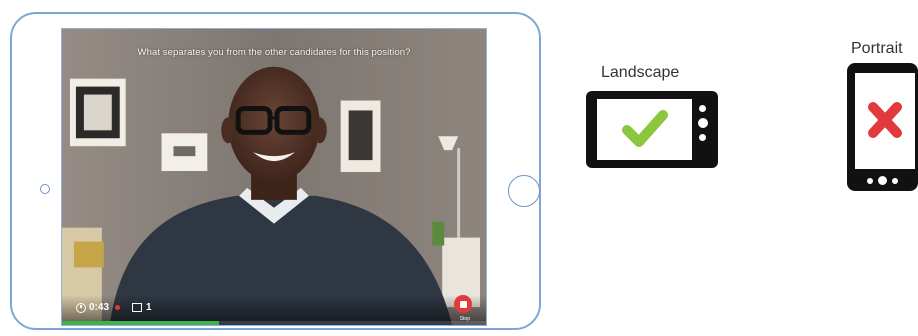 The width and height of the screenshot is (918, 336). What do you see at coordinates (118, 307) in the screenshot?
I see `recording-indicator-icon` at bounding box center [118, 307].